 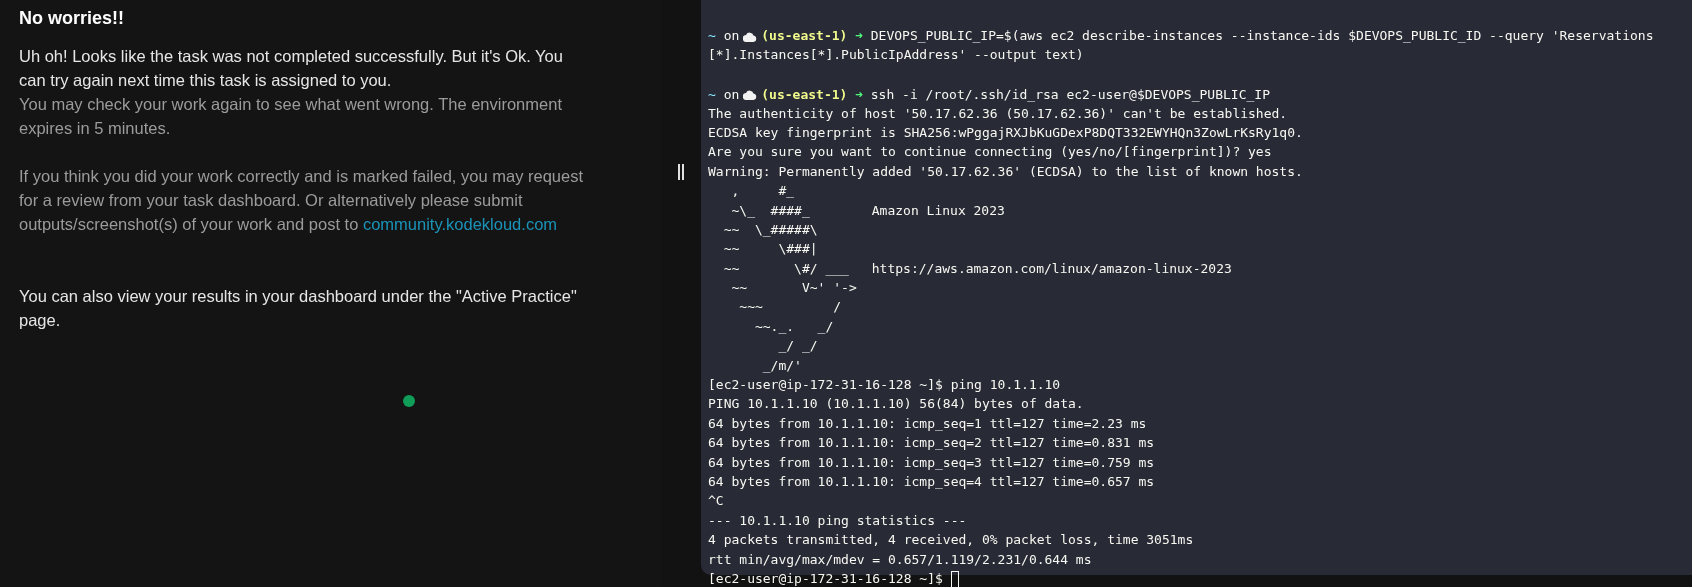 What do you see at coordinates (900, 559) in the screenshot?
I see `terminal-output: rtt min/avg/max/mdev = 0.657/1.119/2.231/0.644 ms` at bounding box center [900, 559].